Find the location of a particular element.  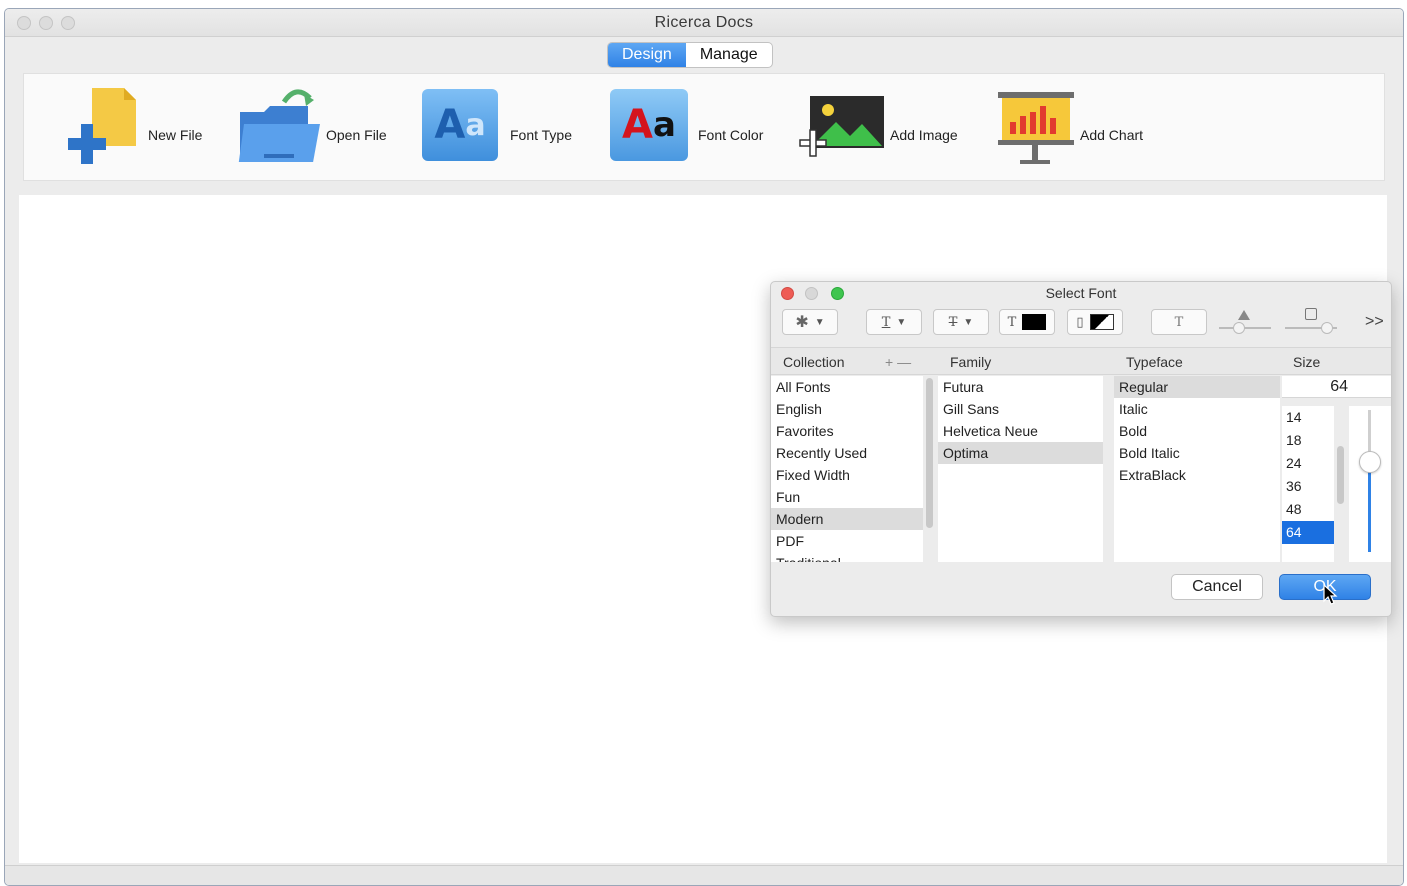

size-value: 64 is located at coordinates (1339, 386).